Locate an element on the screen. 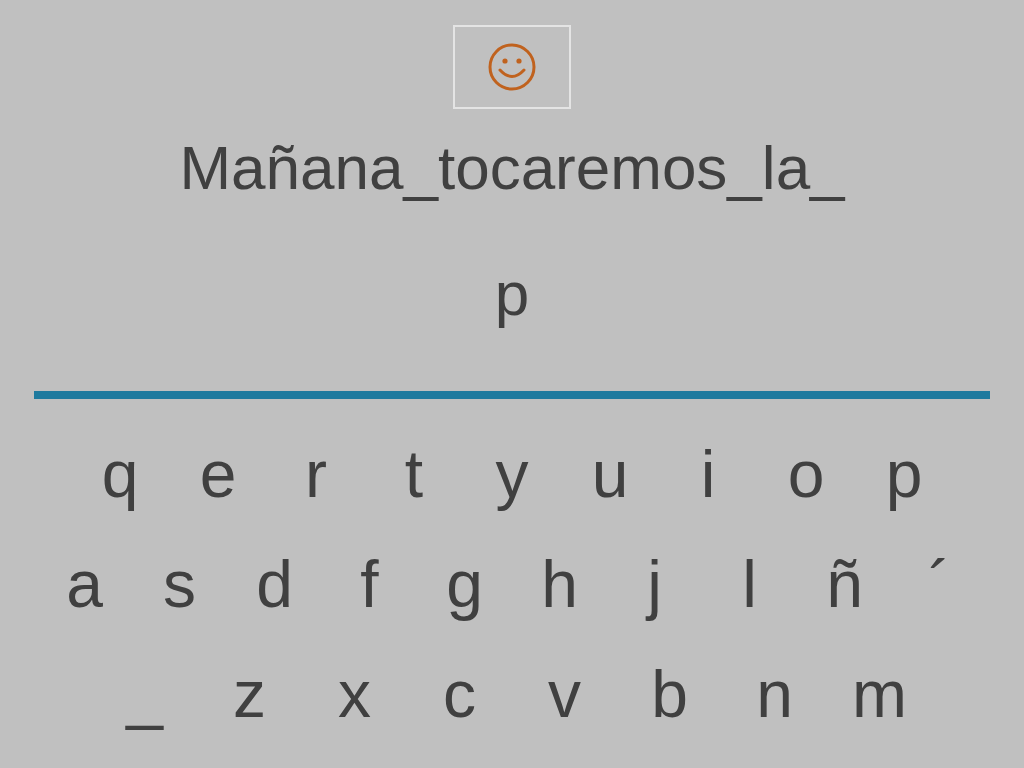  key: h is located at coordinates (559, 584).